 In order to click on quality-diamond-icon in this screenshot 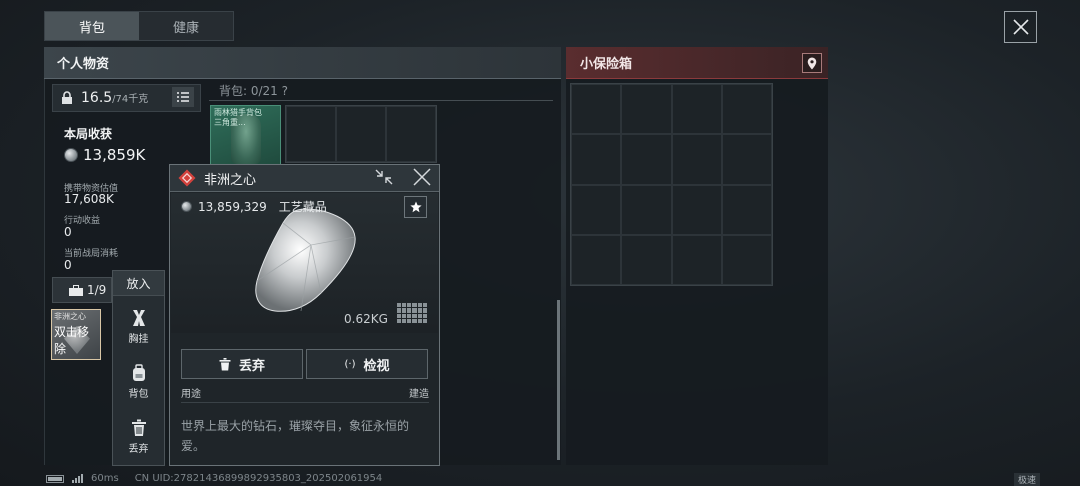, I will do `click(187, 178)`.